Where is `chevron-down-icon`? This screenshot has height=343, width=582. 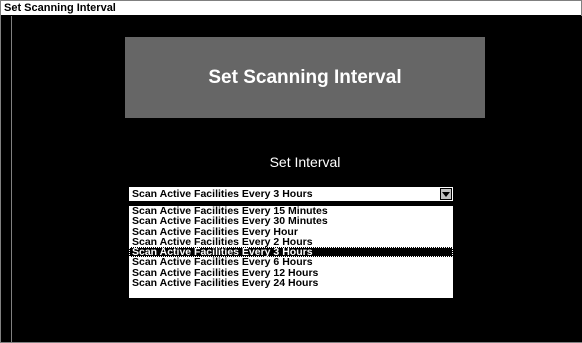
chevron-down-icon is located at coordinates (446, 194).